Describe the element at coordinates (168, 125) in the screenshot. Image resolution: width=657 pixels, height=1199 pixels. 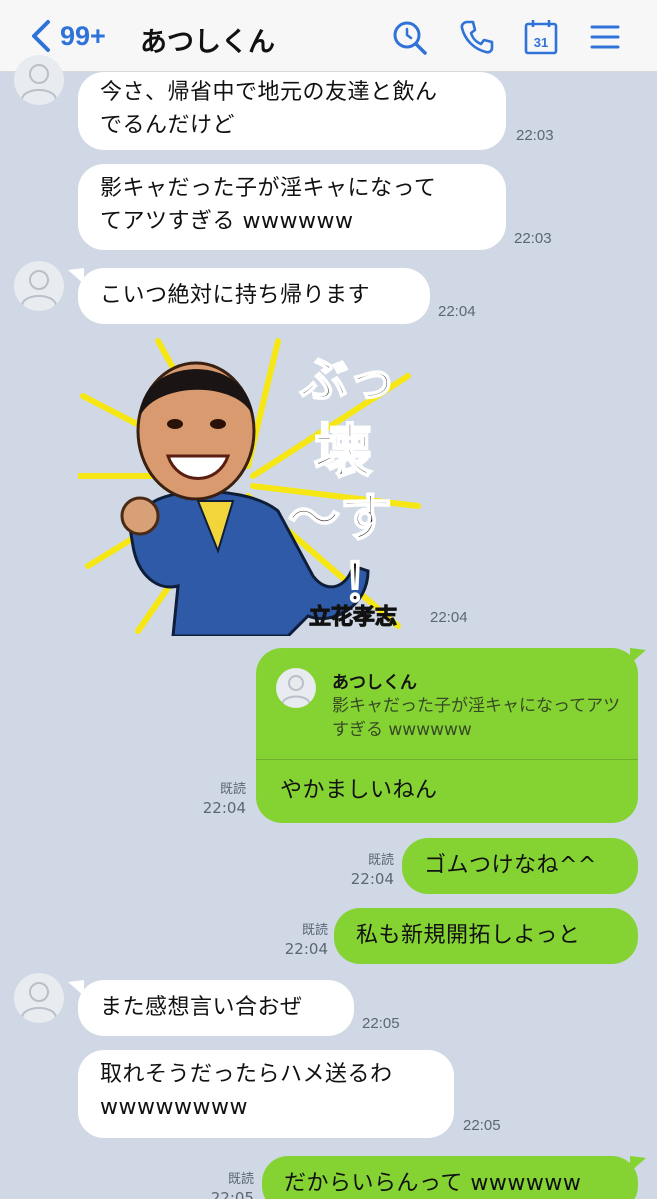
I see `message-line: でるんだけど` at that location.